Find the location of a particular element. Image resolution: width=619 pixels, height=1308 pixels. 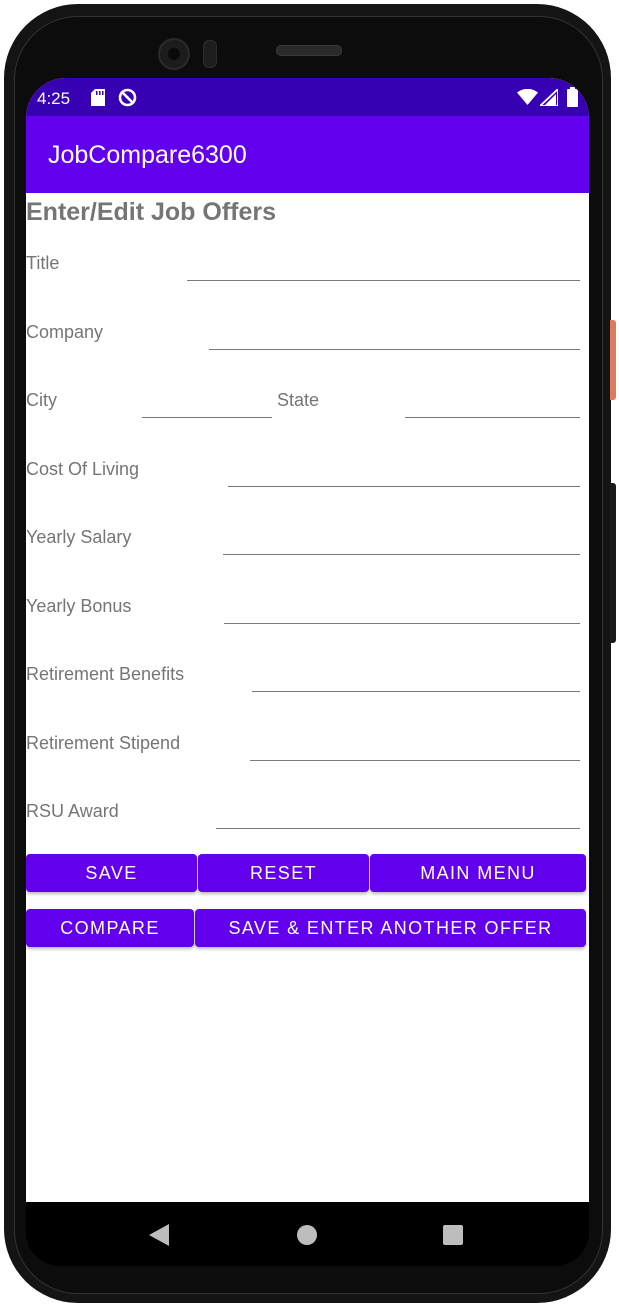

save-and-enter-another-offer-button: SAVE & ENTER ANOTHER OFFER is located at coordinates (390, 928).